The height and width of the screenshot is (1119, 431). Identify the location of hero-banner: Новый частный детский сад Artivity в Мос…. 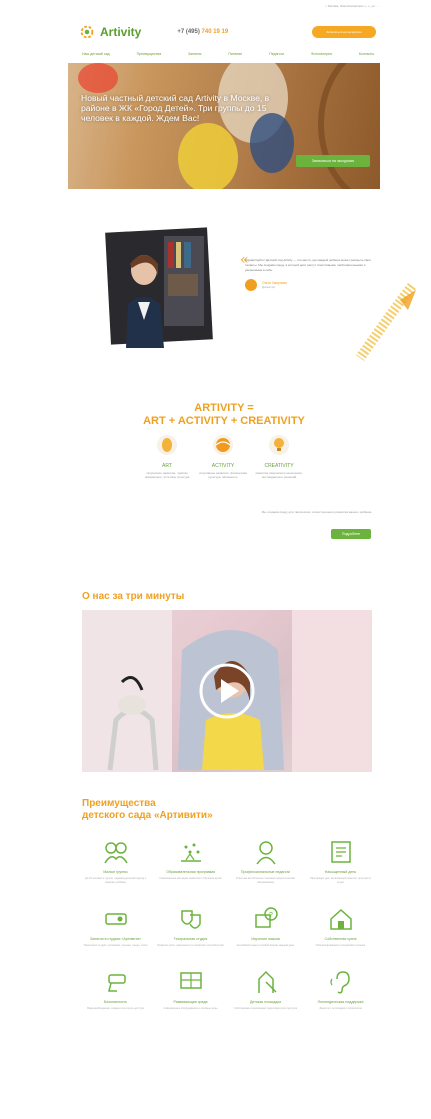
(224, 126).